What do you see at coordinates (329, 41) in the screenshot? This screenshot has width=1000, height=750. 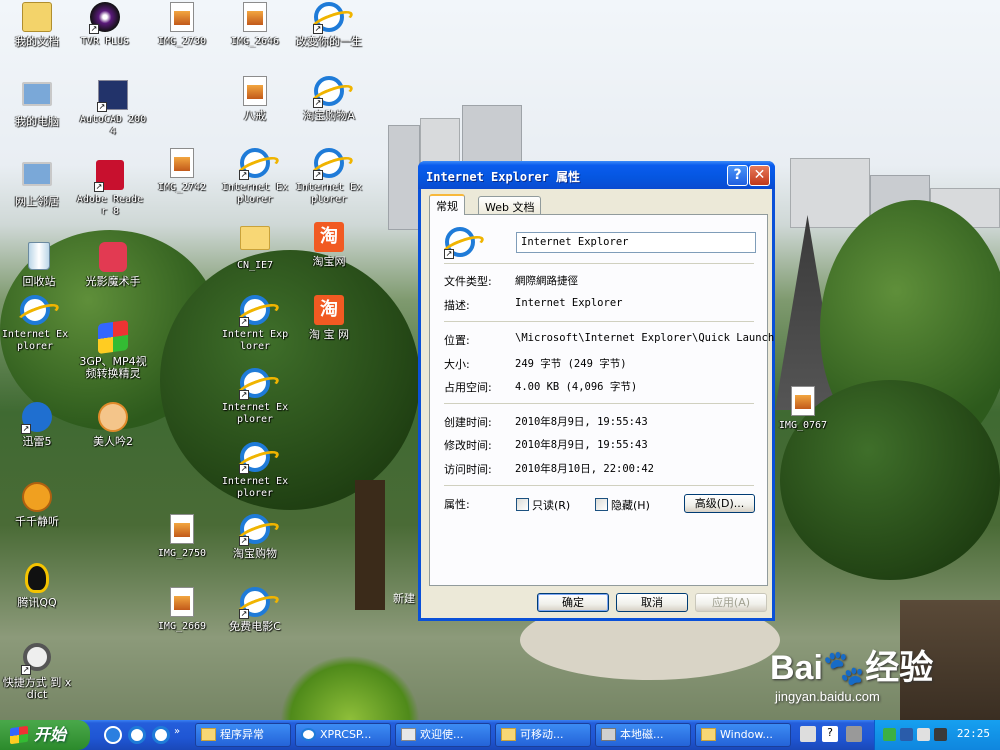 I see `desktop-icon-label: 改变你的一生` at bounding box center [329, 41].